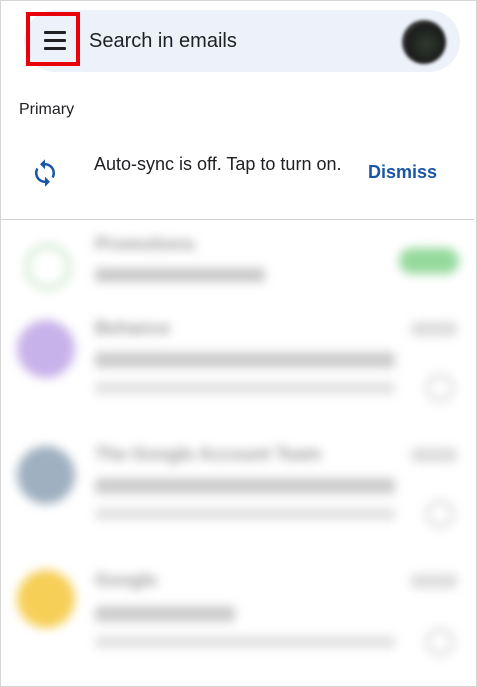 The image size is (477, 687). Describe the element at coordinates (237, 265) in the screenshot. I see `list-item: Promotions` at that location.